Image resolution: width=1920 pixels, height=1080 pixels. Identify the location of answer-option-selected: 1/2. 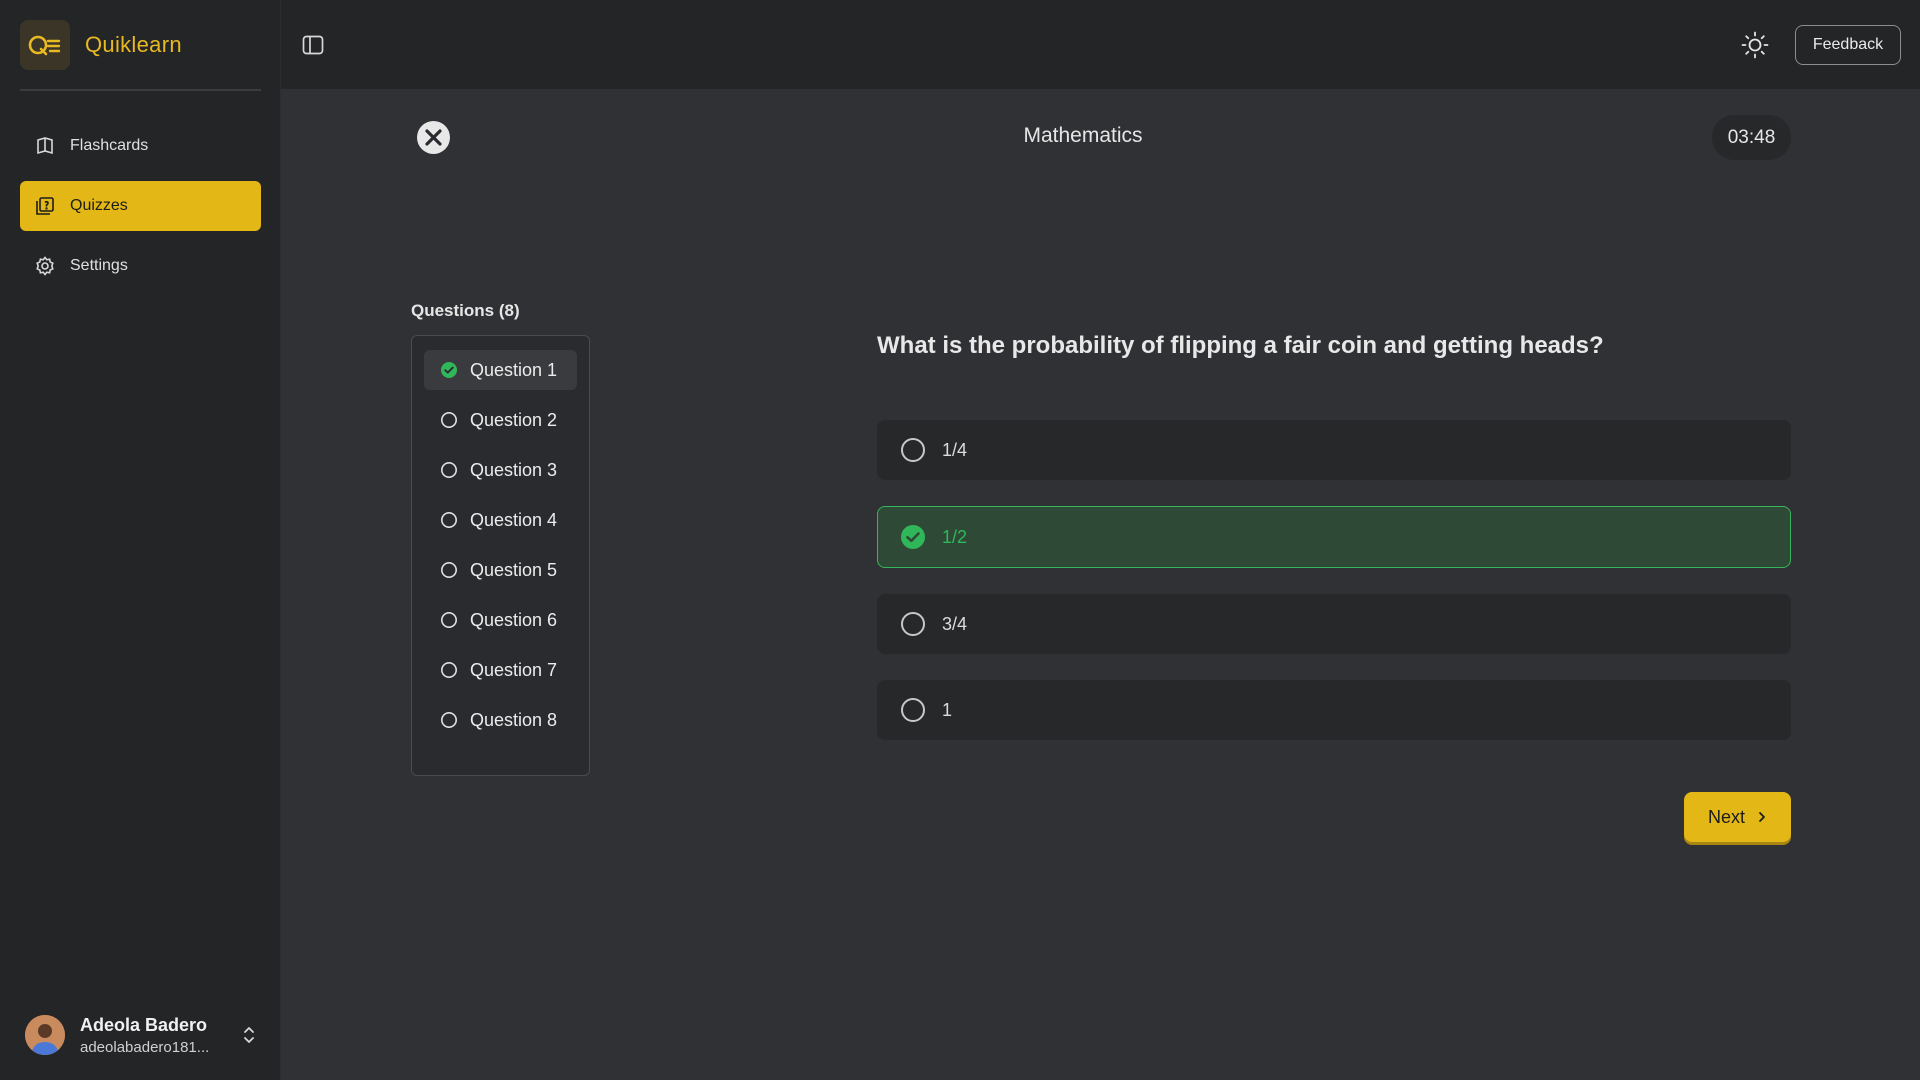
(1334, 537).